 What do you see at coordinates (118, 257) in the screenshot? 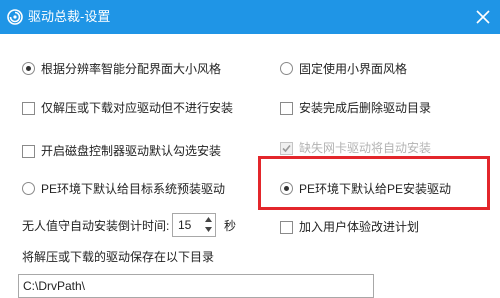
I see `save-dir-label: 将解压或下载的驱动保存在以下目录` at bounding box center [118, 257].